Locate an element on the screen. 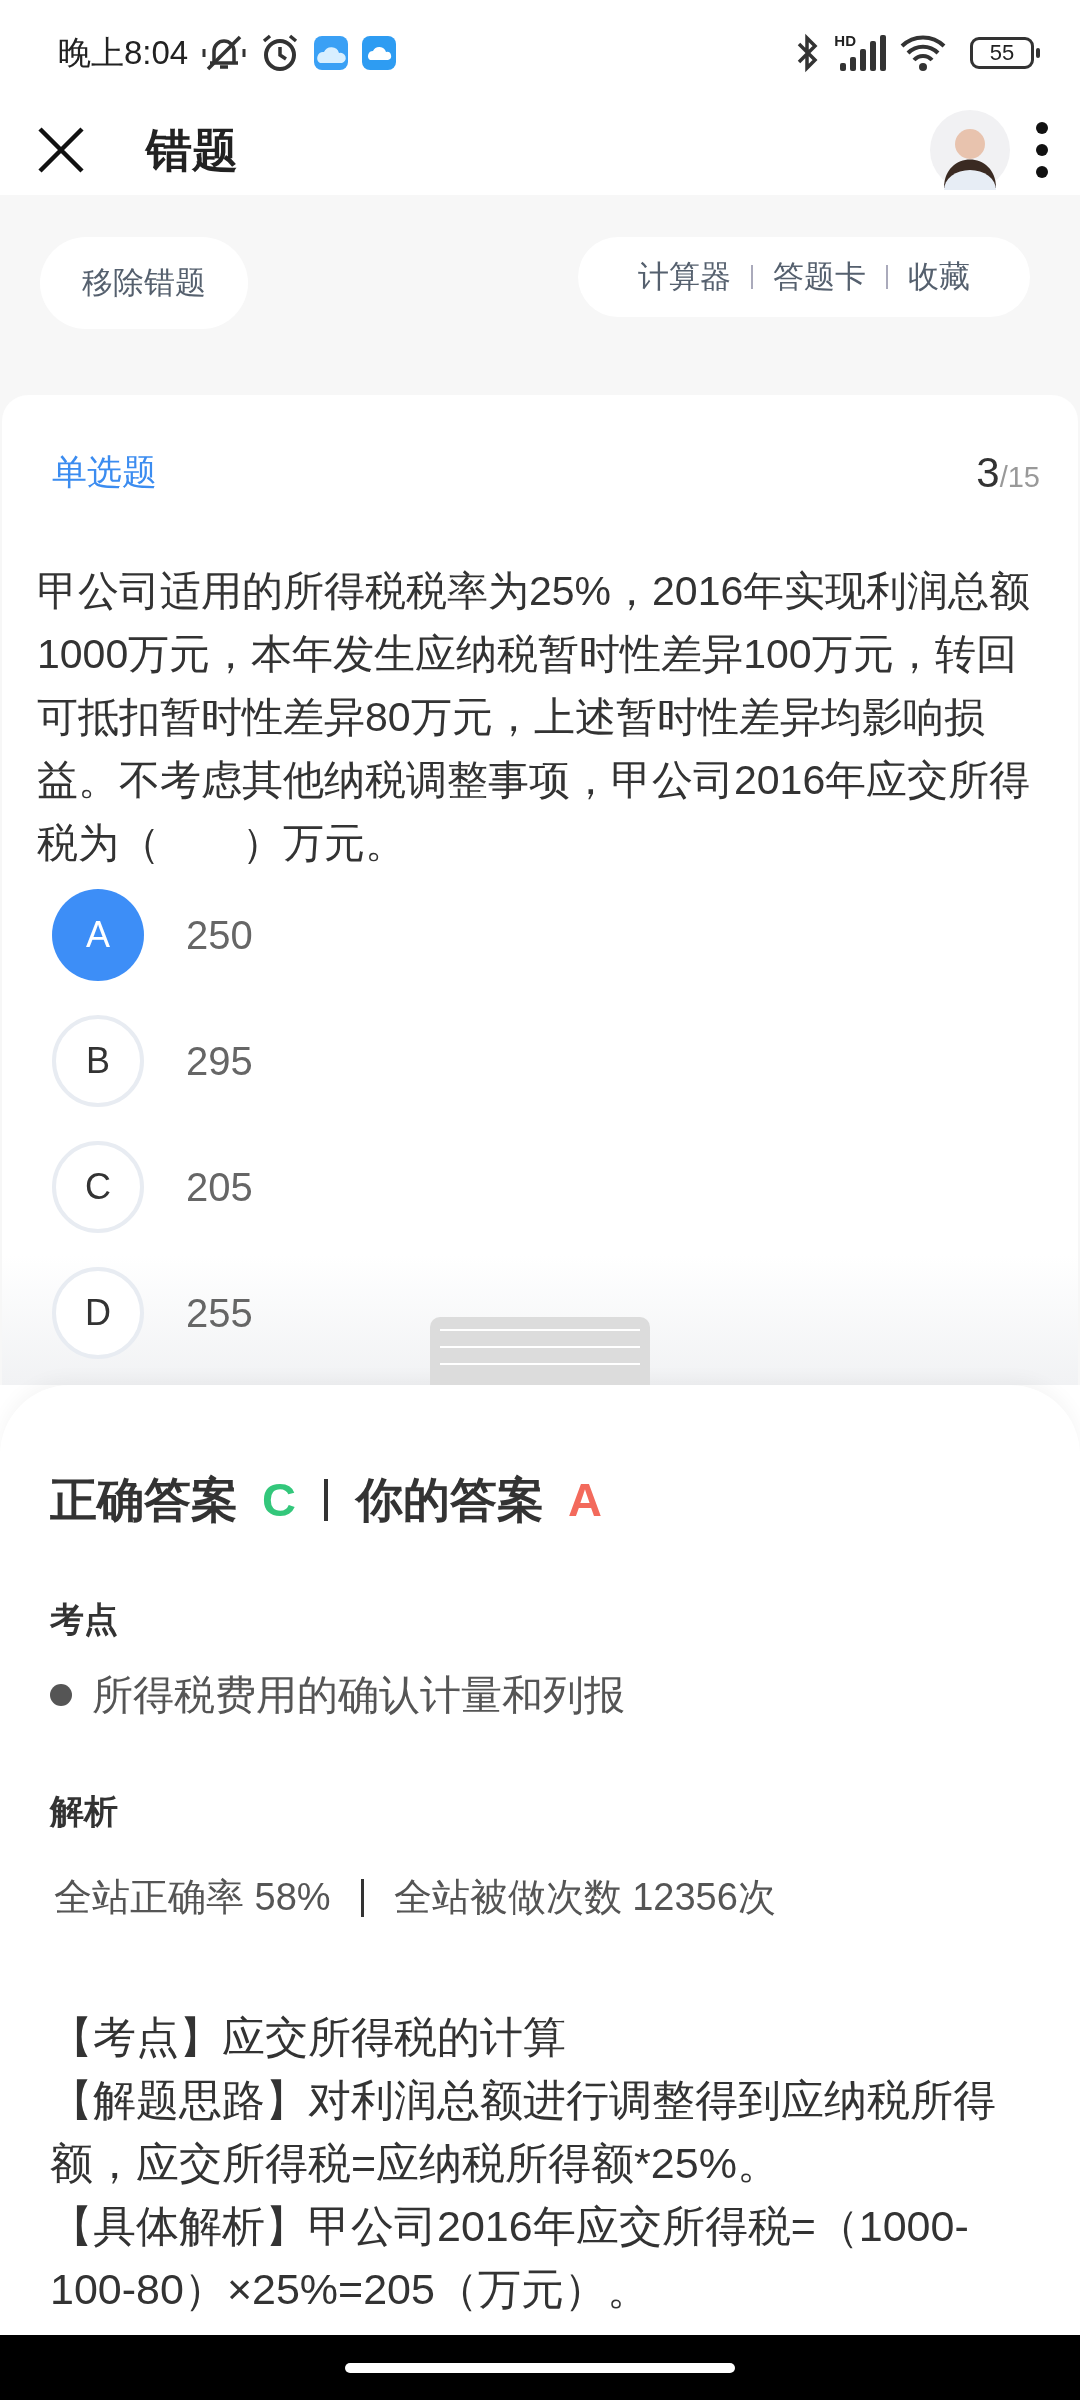  answer-option: B 295 is located at coordinates (546, 1061).